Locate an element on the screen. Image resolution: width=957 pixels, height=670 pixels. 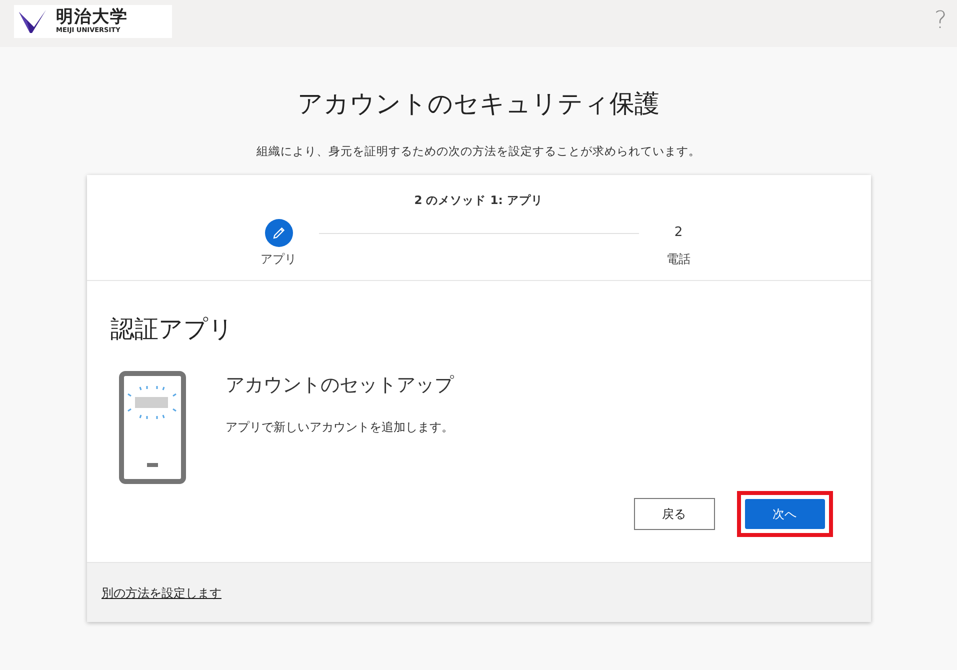
back-button: 戻る is located at coordinates (674, 514).